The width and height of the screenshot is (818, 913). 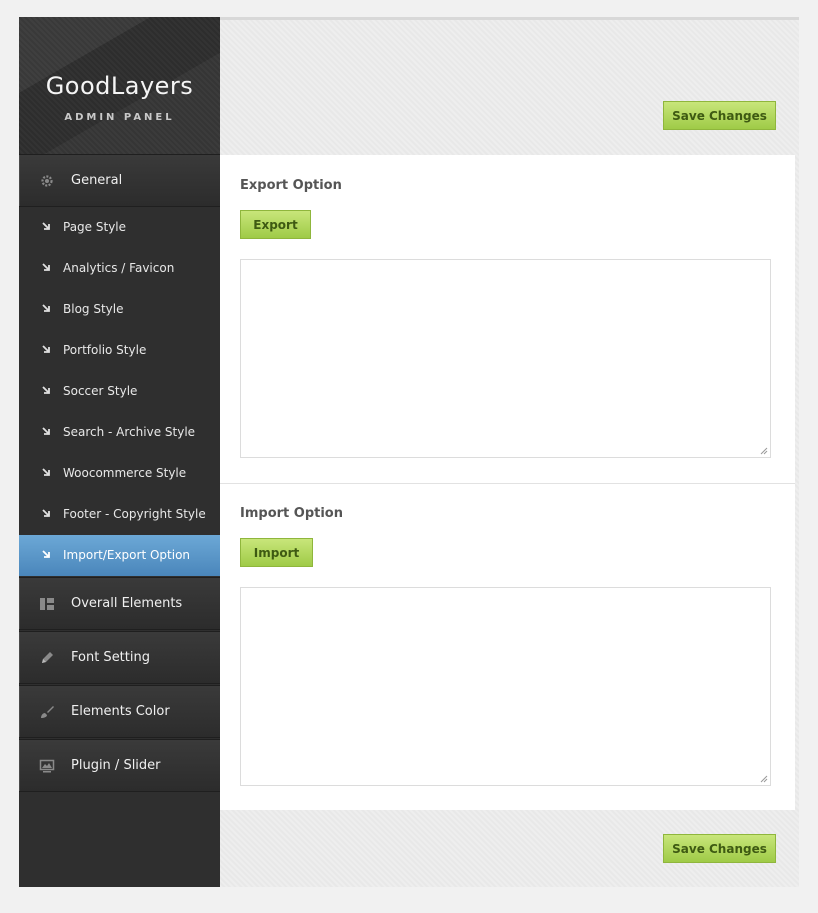 I want to click on submenu-item-label: Blog Style, so click(x=93, y=309).